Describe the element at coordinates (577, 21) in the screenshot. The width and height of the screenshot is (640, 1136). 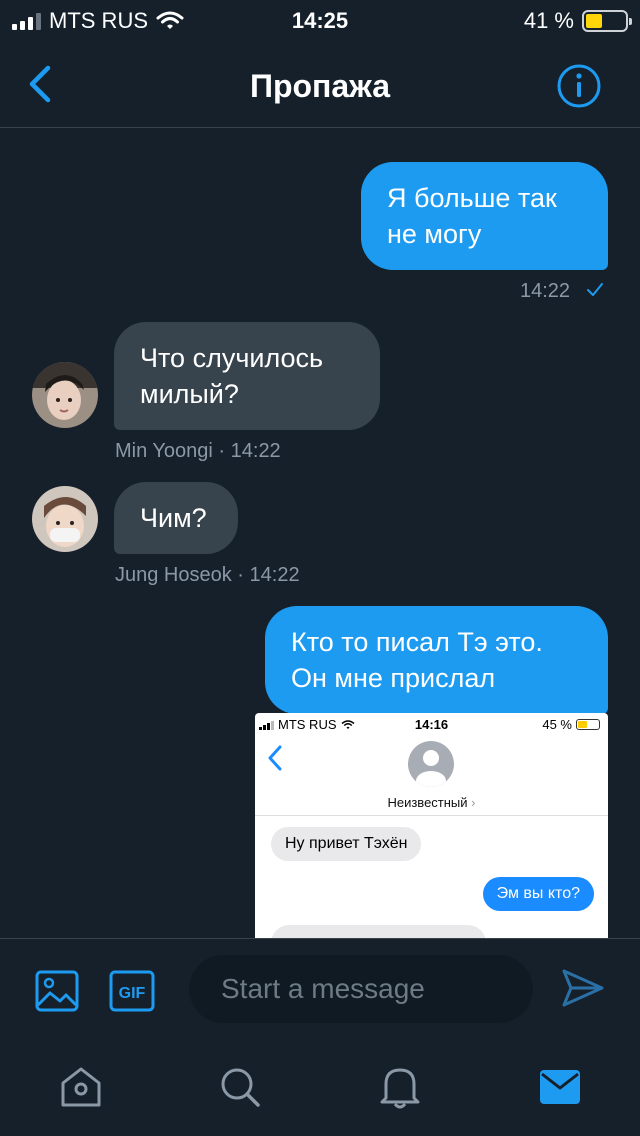
I see `status-right: 41 %` at that location.